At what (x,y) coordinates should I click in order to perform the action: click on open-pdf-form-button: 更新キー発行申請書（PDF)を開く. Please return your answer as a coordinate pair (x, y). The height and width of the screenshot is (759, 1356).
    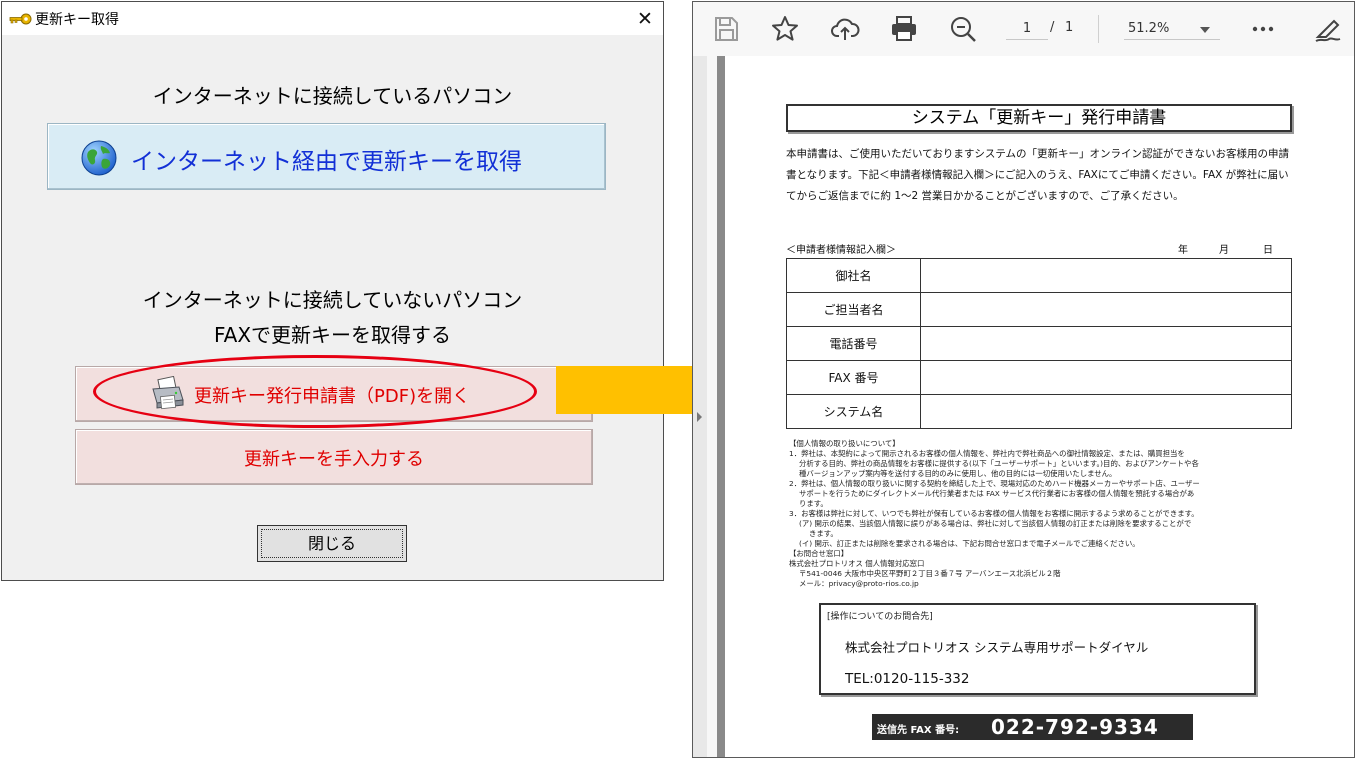
    Looking at the image, I should click on (334, 394).